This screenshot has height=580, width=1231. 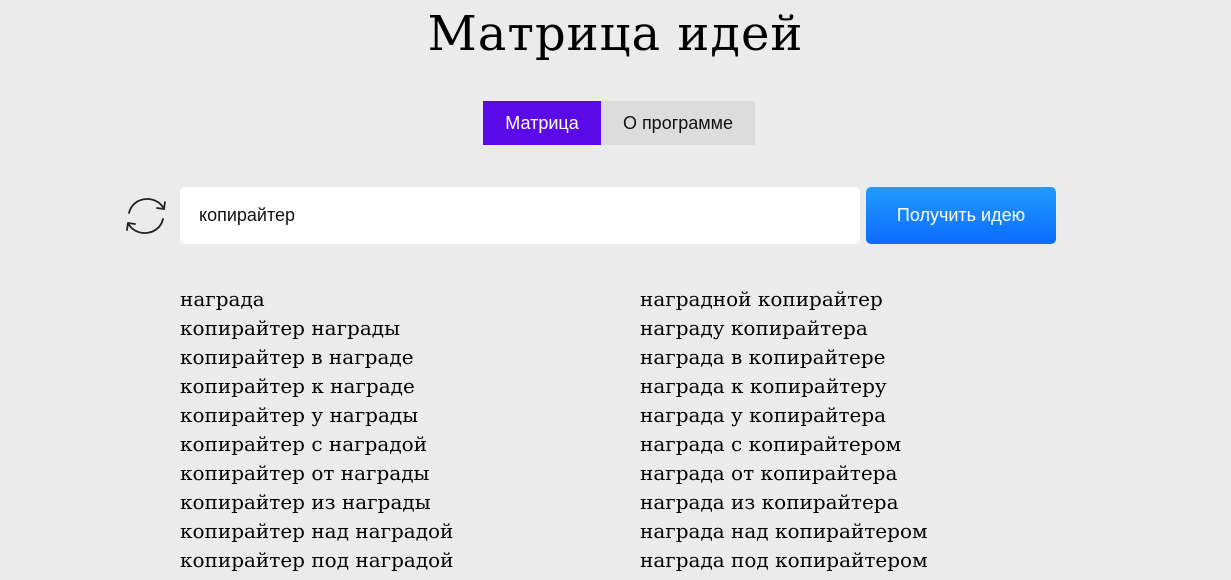 What do you see at coordinates (317, 560) in the screenshot?
I see `result-item: копирайтер под наградой` at bounding box center [317, 560].